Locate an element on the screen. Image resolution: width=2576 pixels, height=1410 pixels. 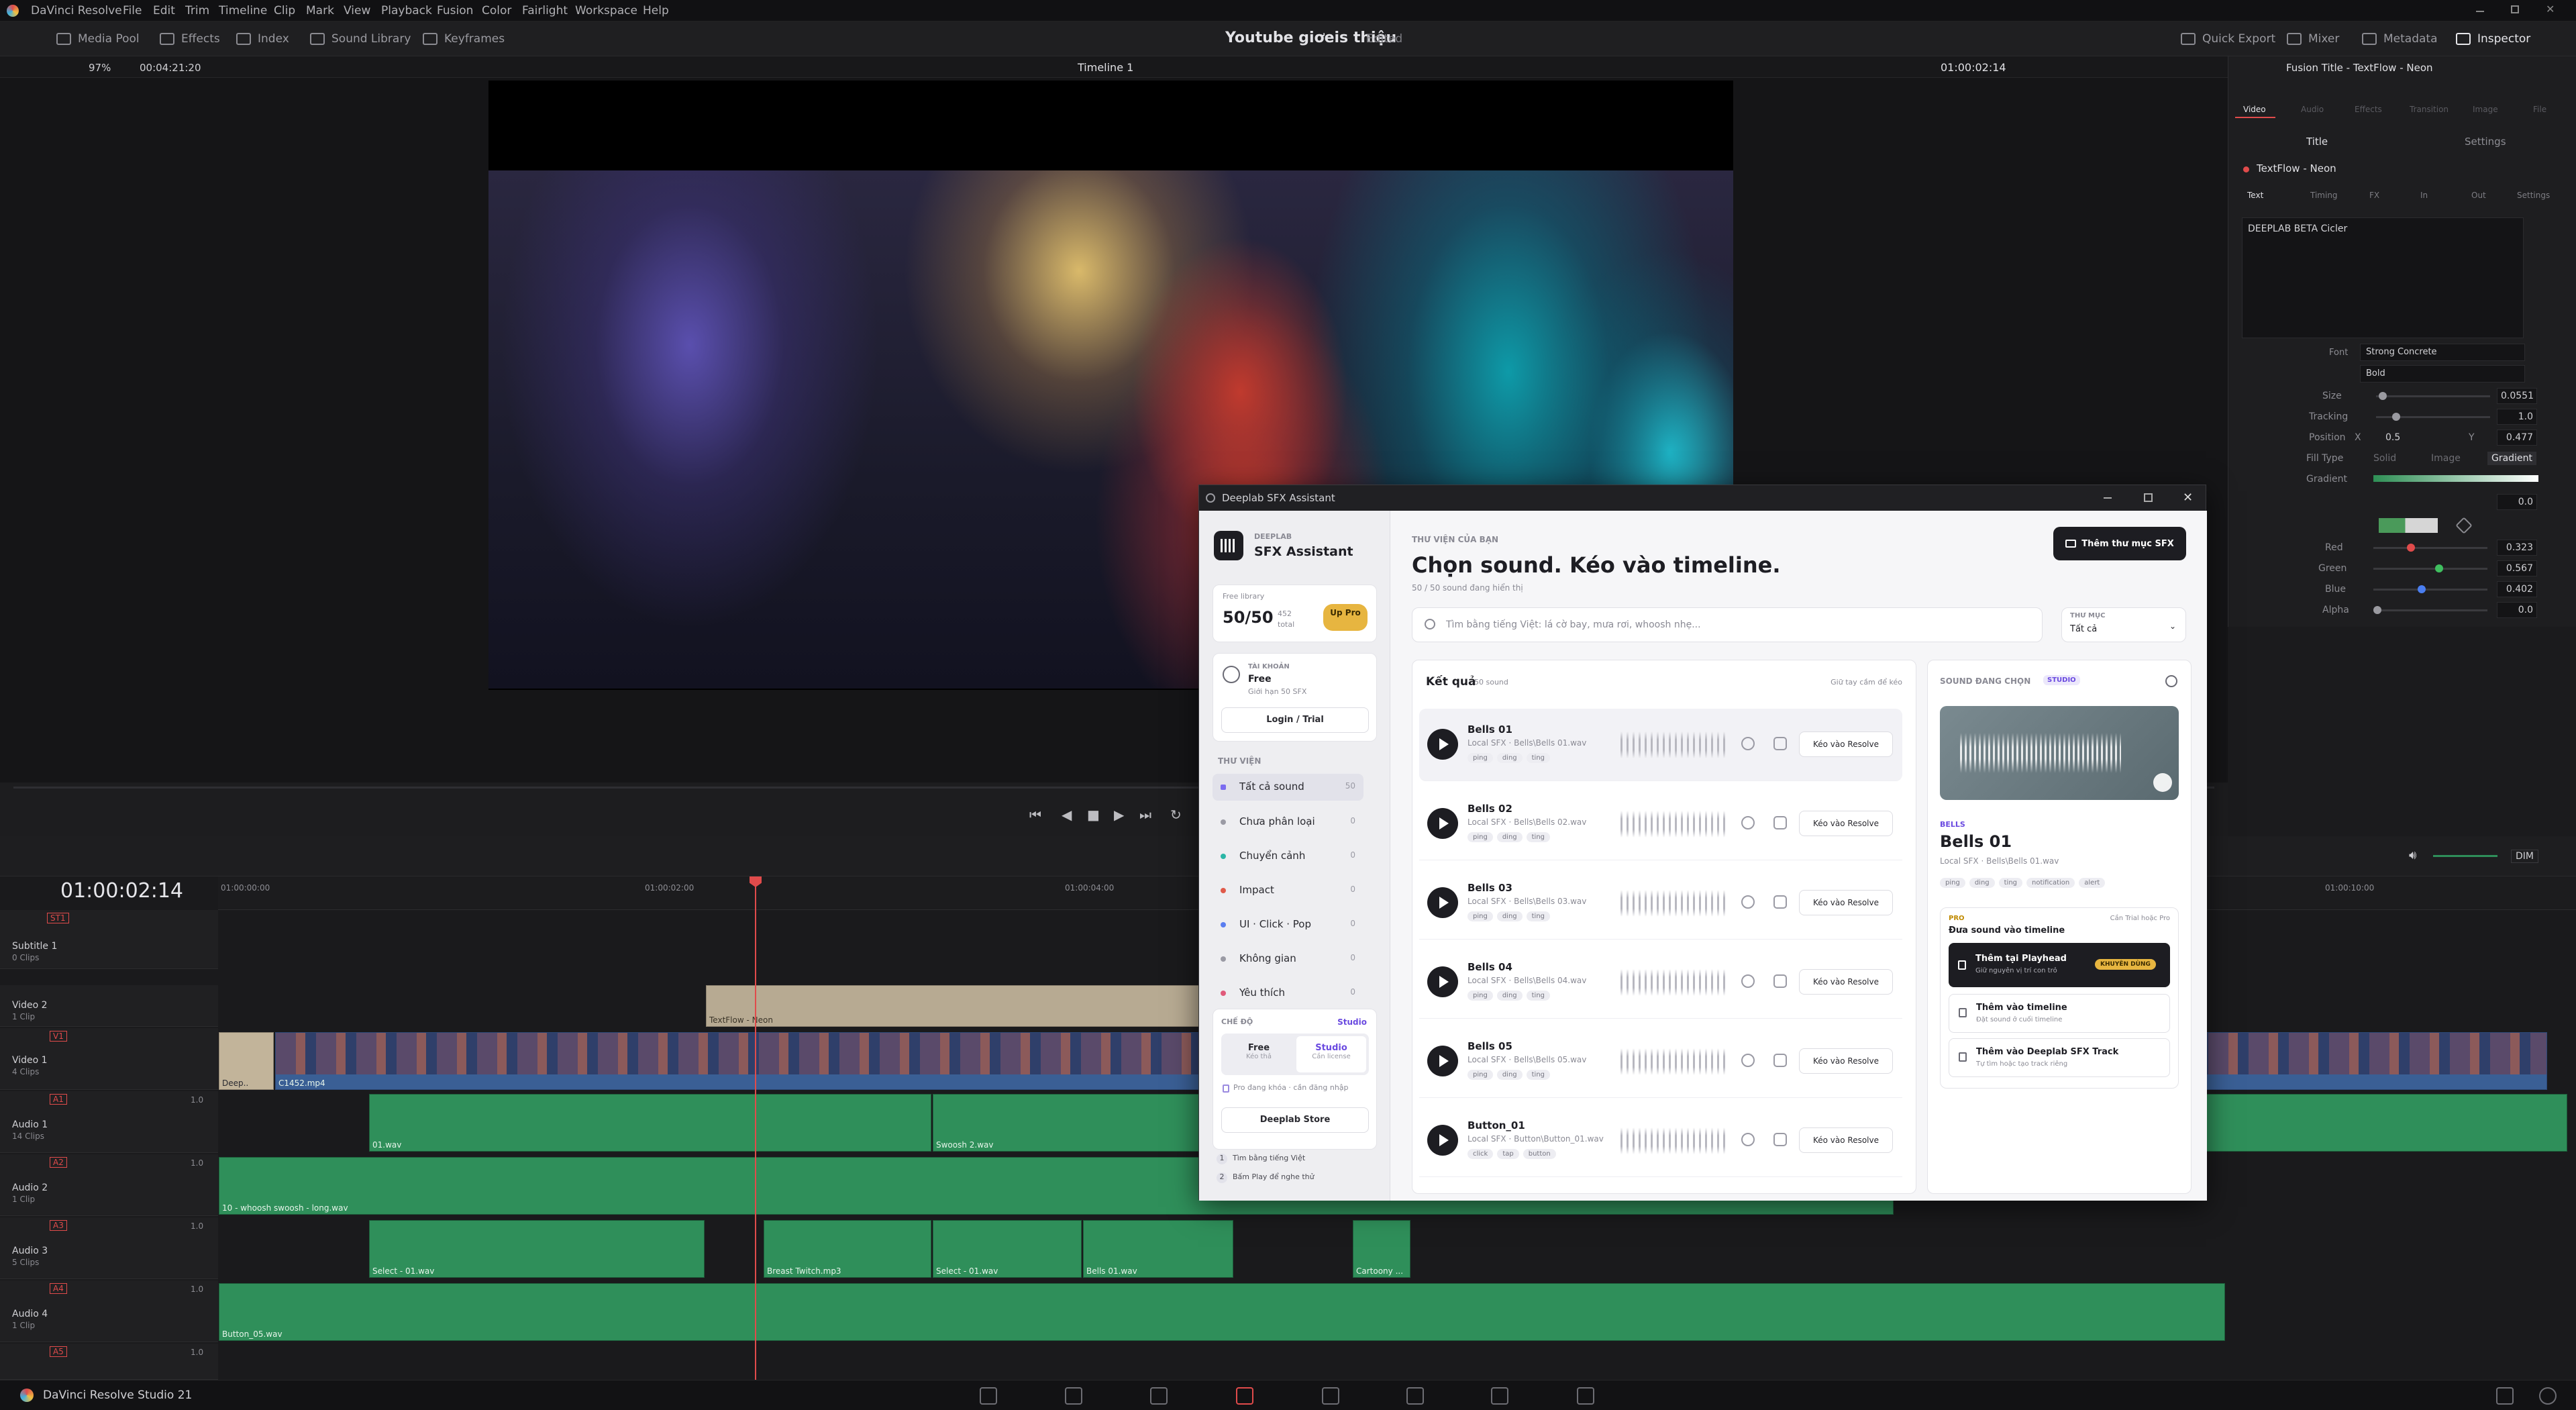
deeplab-titlebar: Deeplab SFX Assistant ✕ is located at coordinates (1702, 498).